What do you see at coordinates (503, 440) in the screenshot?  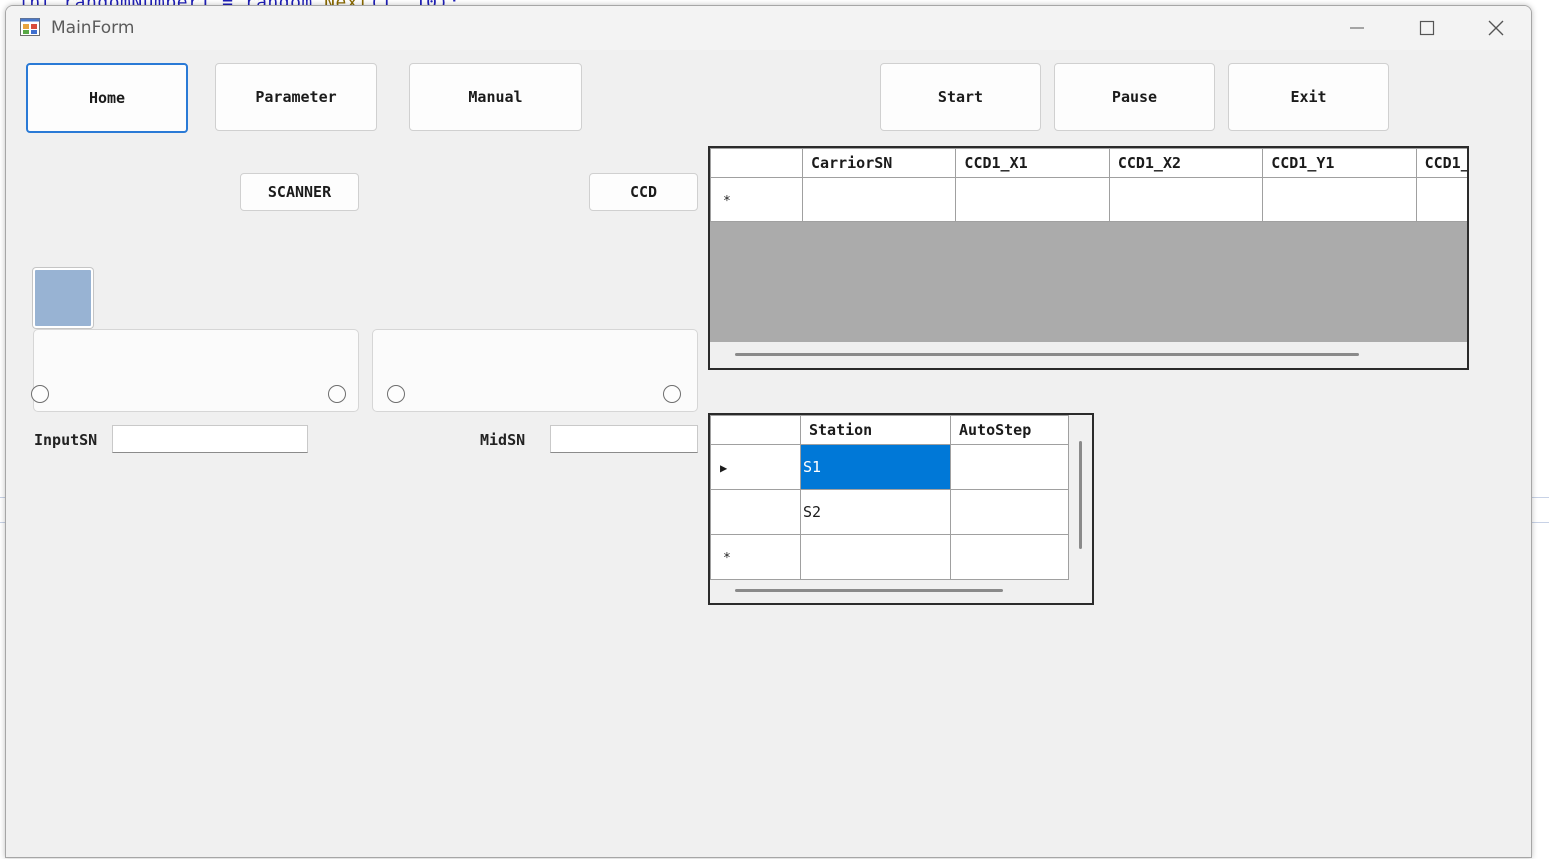 I see `mid-sn-label: MidSN` at bounding box center [503, 440].